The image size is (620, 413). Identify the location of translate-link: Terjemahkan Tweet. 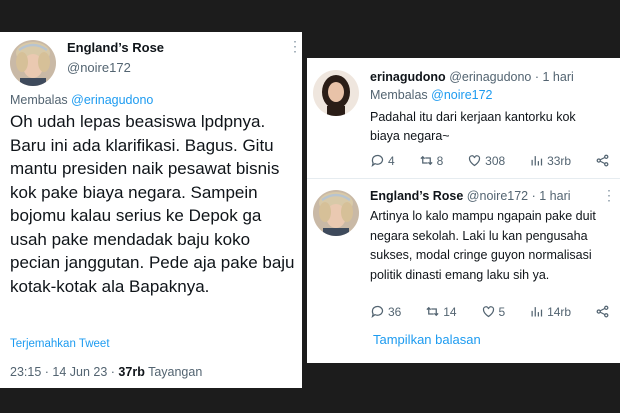
(60, 344).